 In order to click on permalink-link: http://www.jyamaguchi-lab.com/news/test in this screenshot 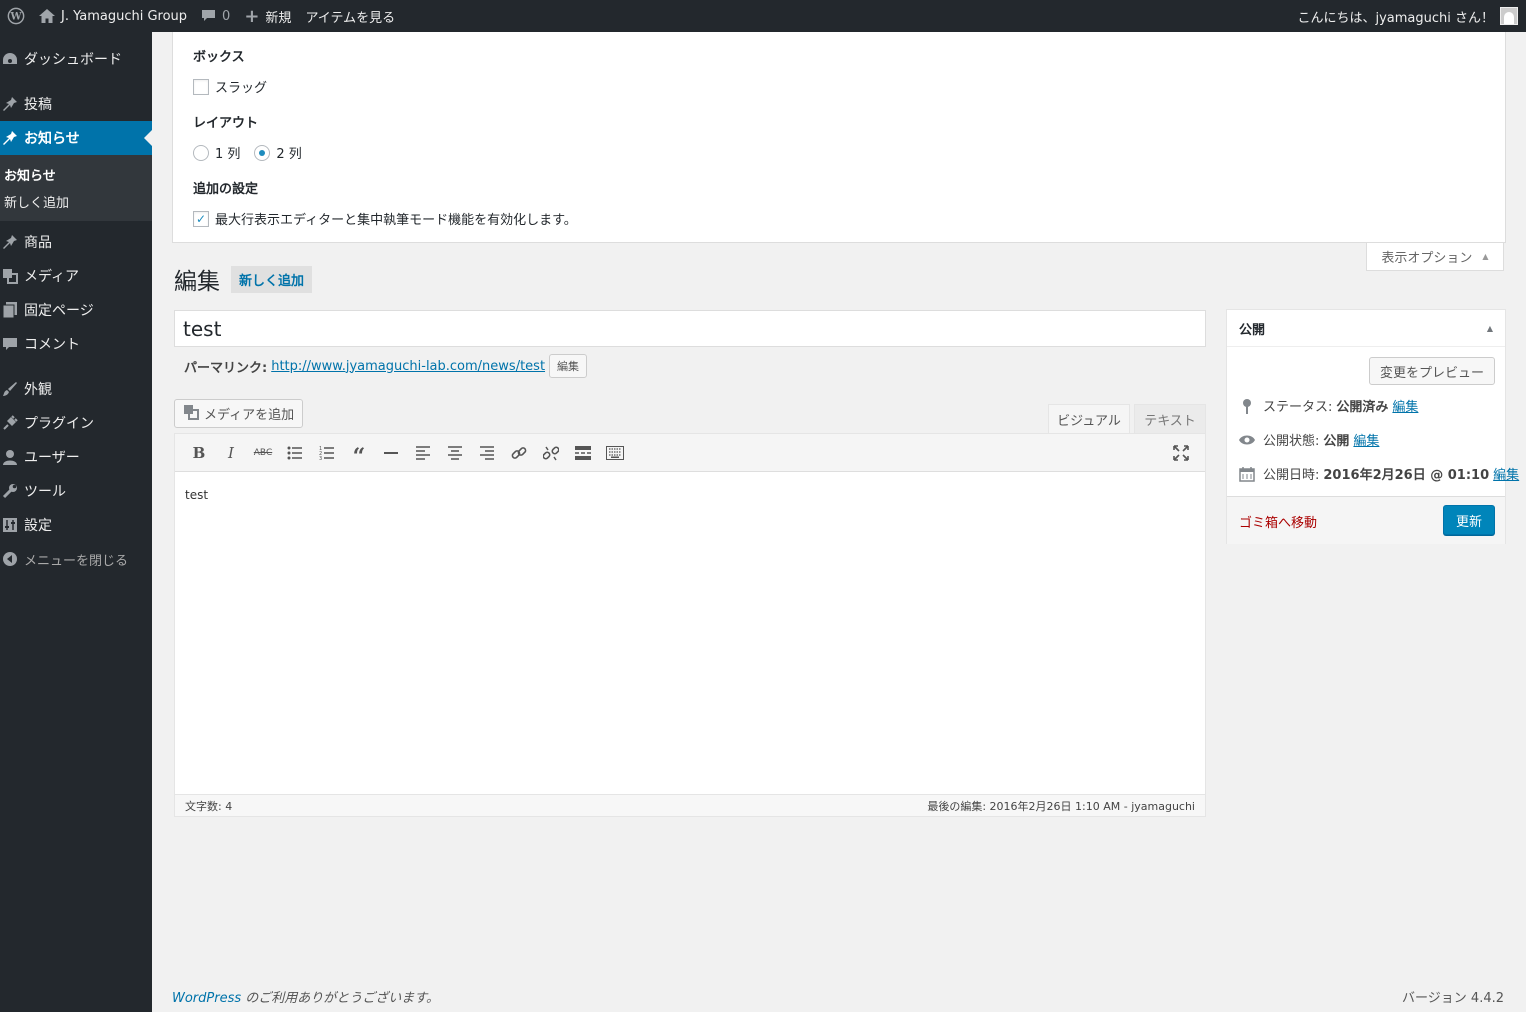, I will do `click(408, 366)`.